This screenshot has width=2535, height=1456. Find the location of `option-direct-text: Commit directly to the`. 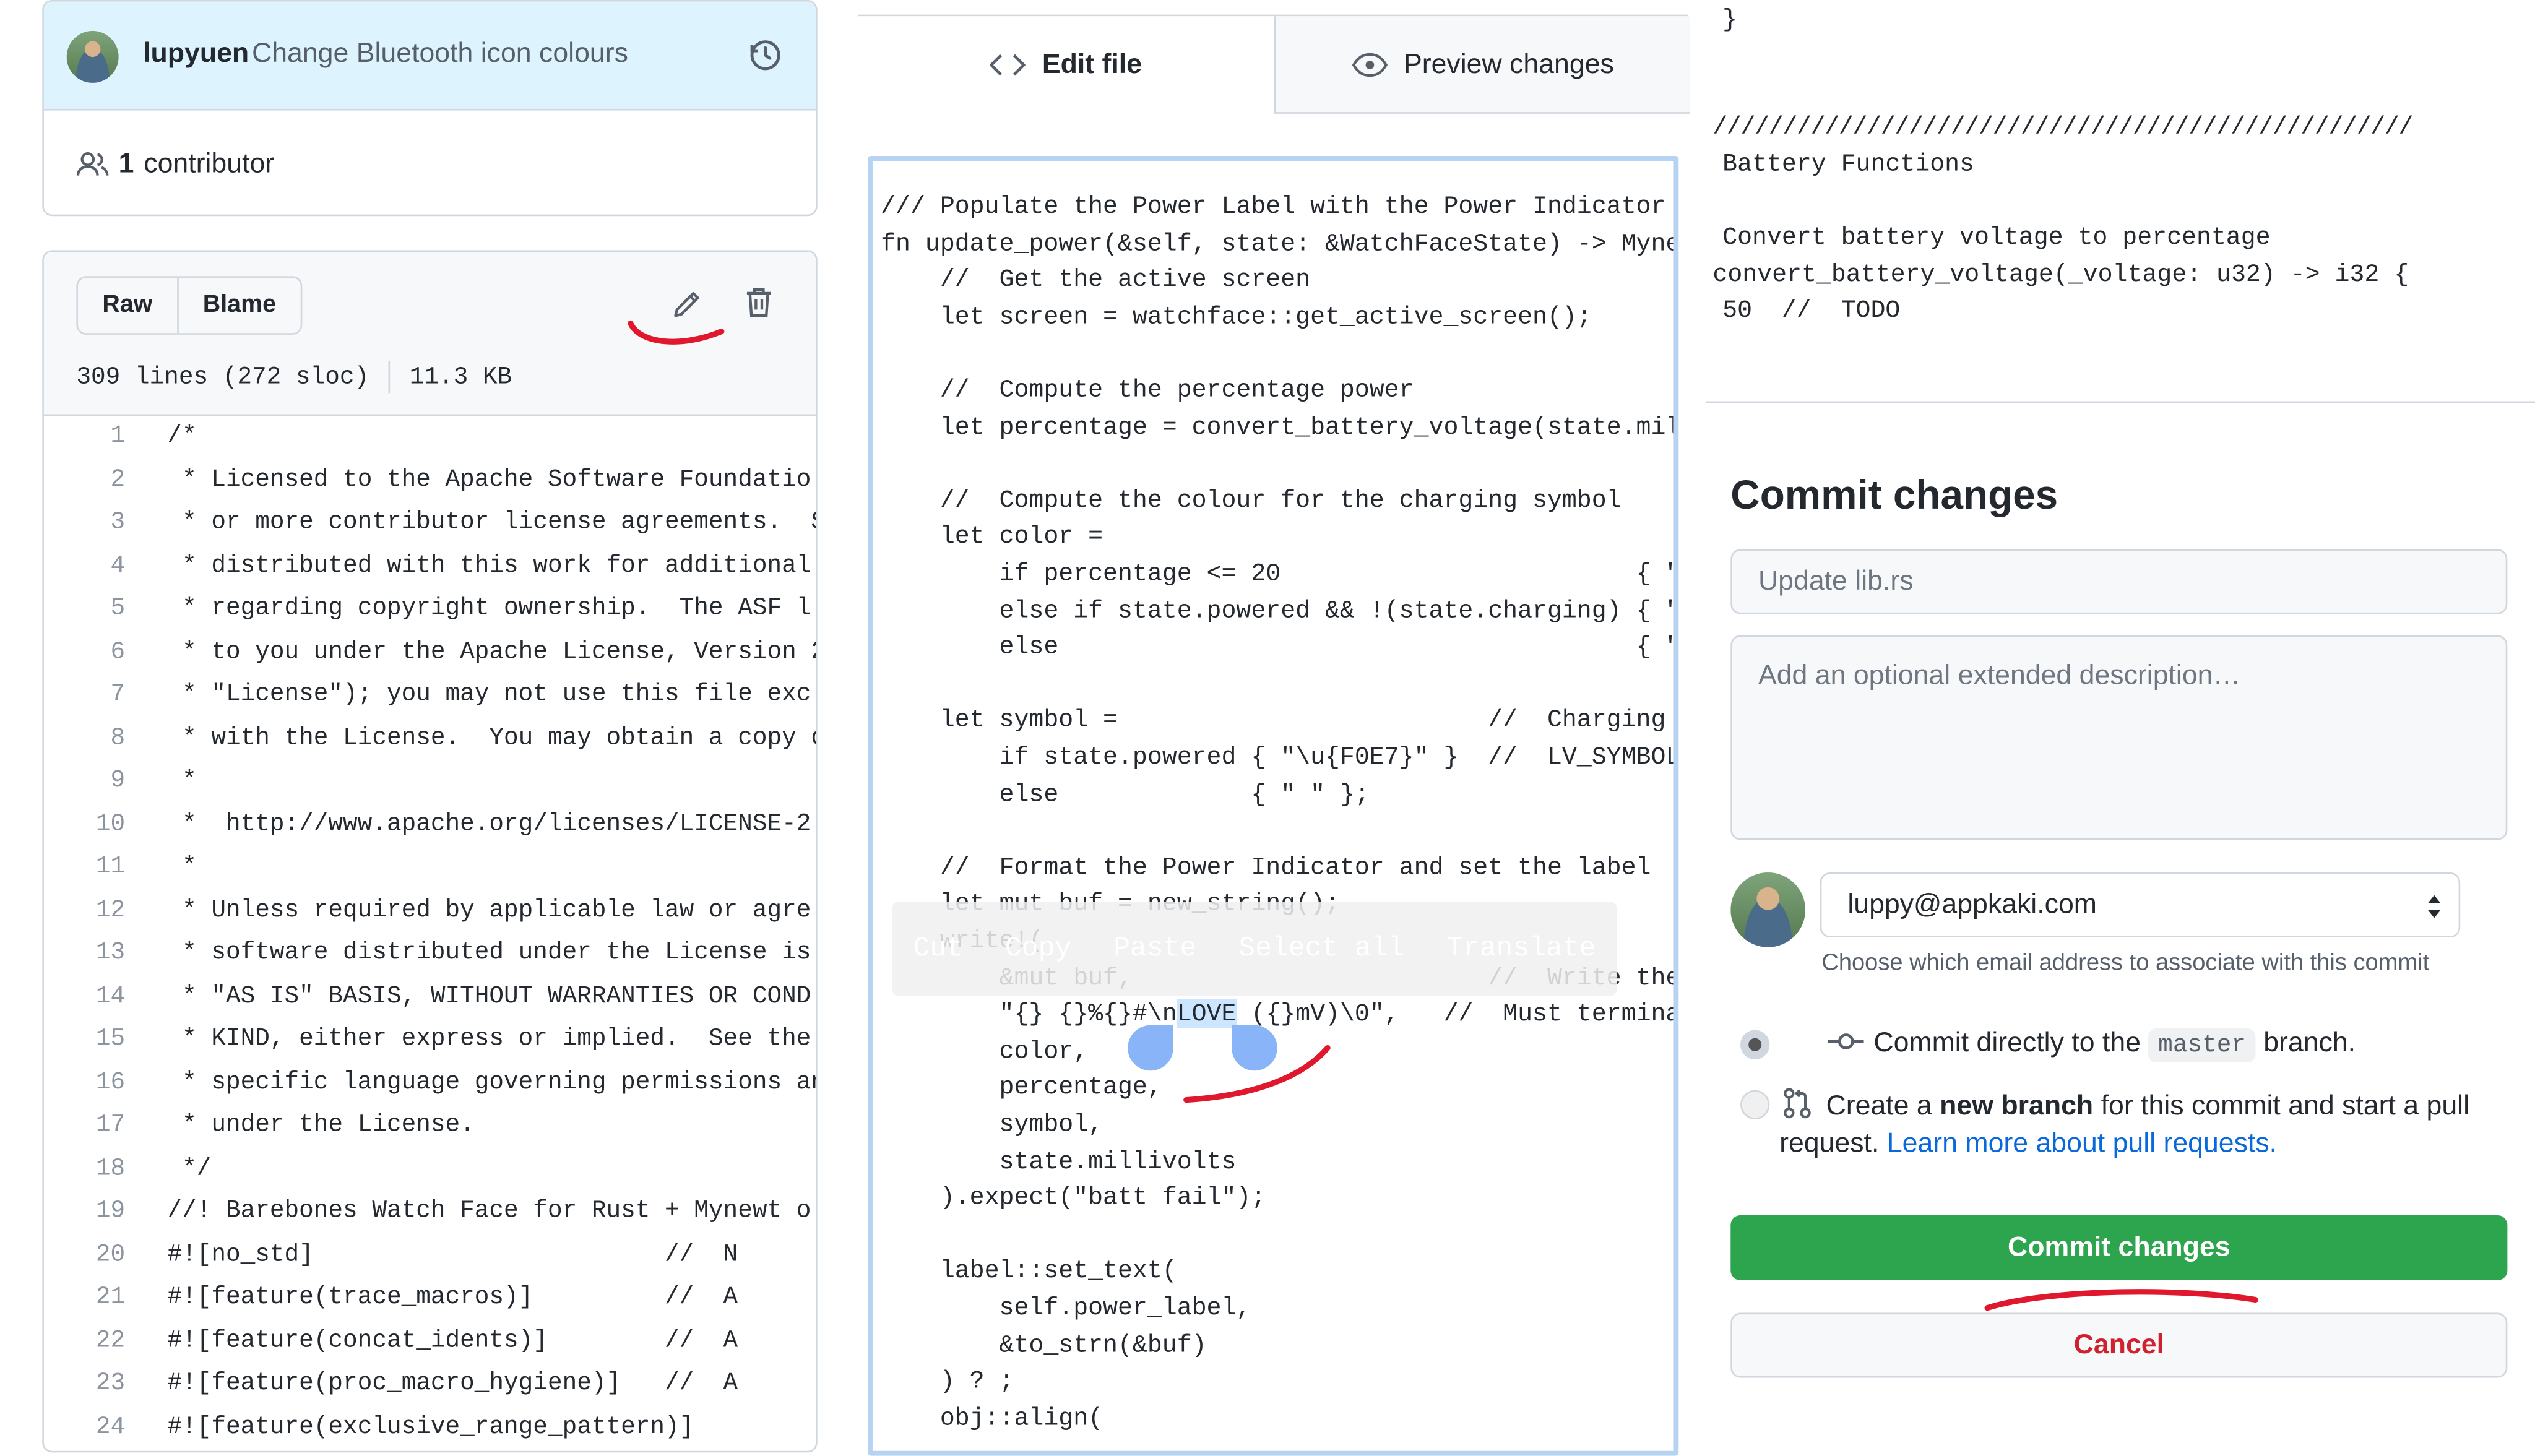

option-direct-text: Commit directly to the is located at coordinates (2007, 1042).